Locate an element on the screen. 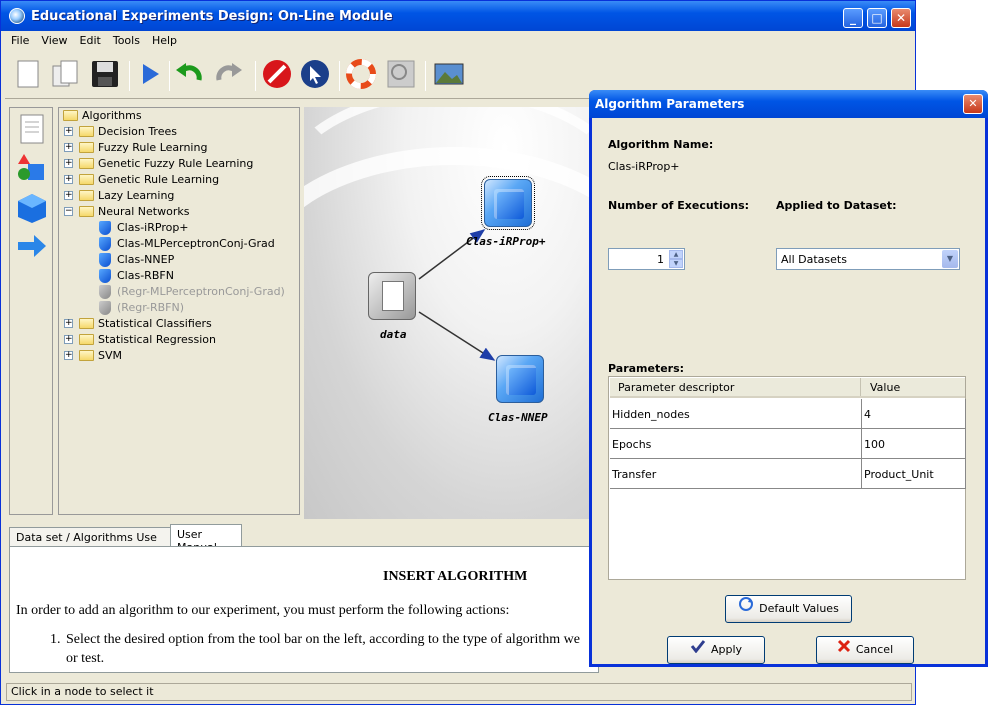 The width and height of the screenshot is (993, 709). tree-item-label: Clas-RBFN is located at coordinates (145, 275).